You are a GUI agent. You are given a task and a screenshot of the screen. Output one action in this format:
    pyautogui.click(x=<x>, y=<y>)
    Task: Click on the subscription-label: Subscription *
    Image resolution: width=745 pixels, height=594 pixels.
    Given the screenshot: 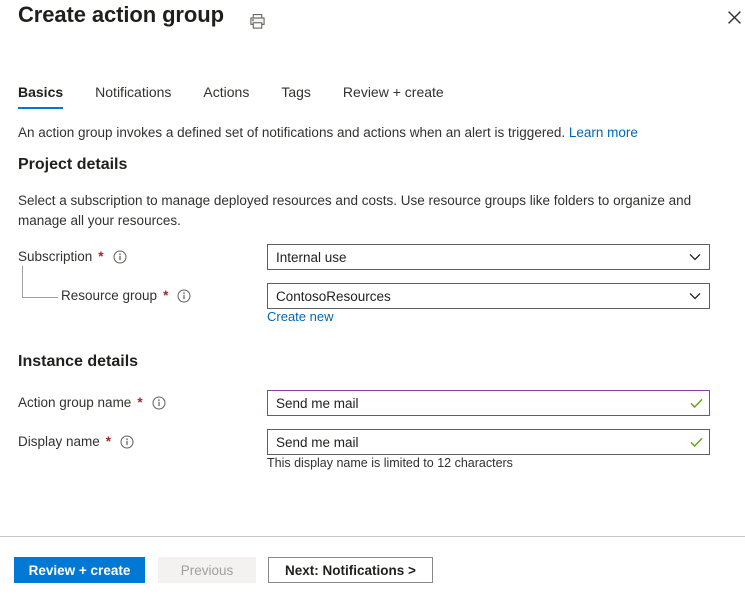 What is the action you would take?
    pyautogui.click(x=72, y=256)
    